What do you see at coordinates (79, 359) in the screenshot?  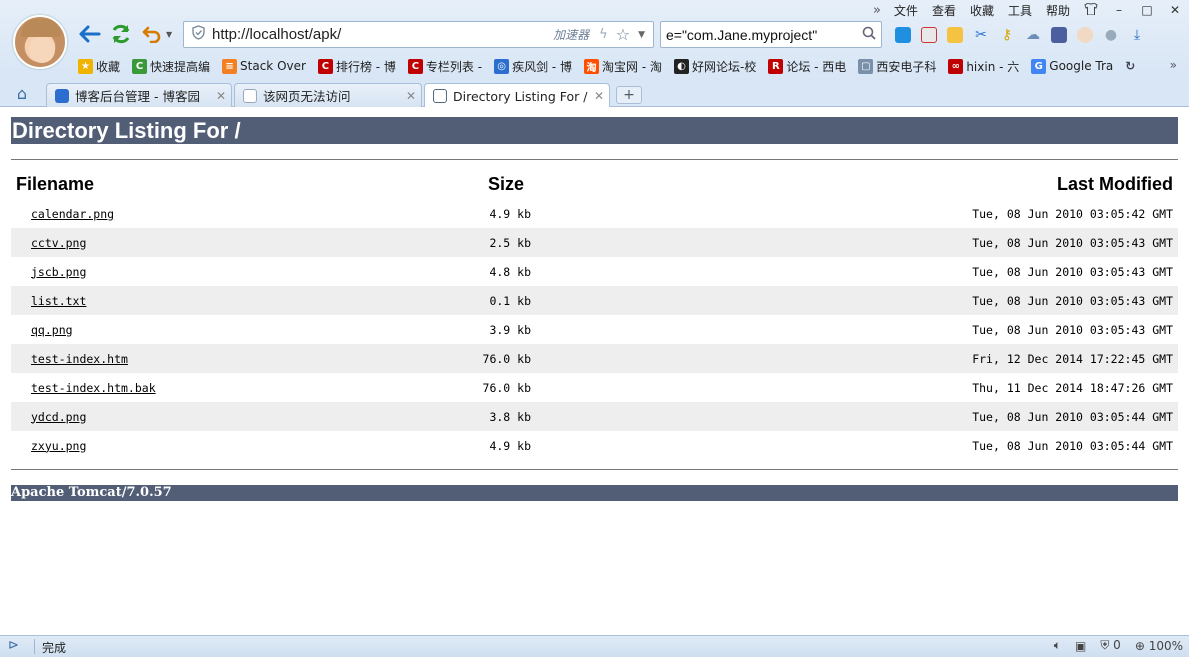 I see `file-link: test-index.htm` at bounding box center [79, 359].